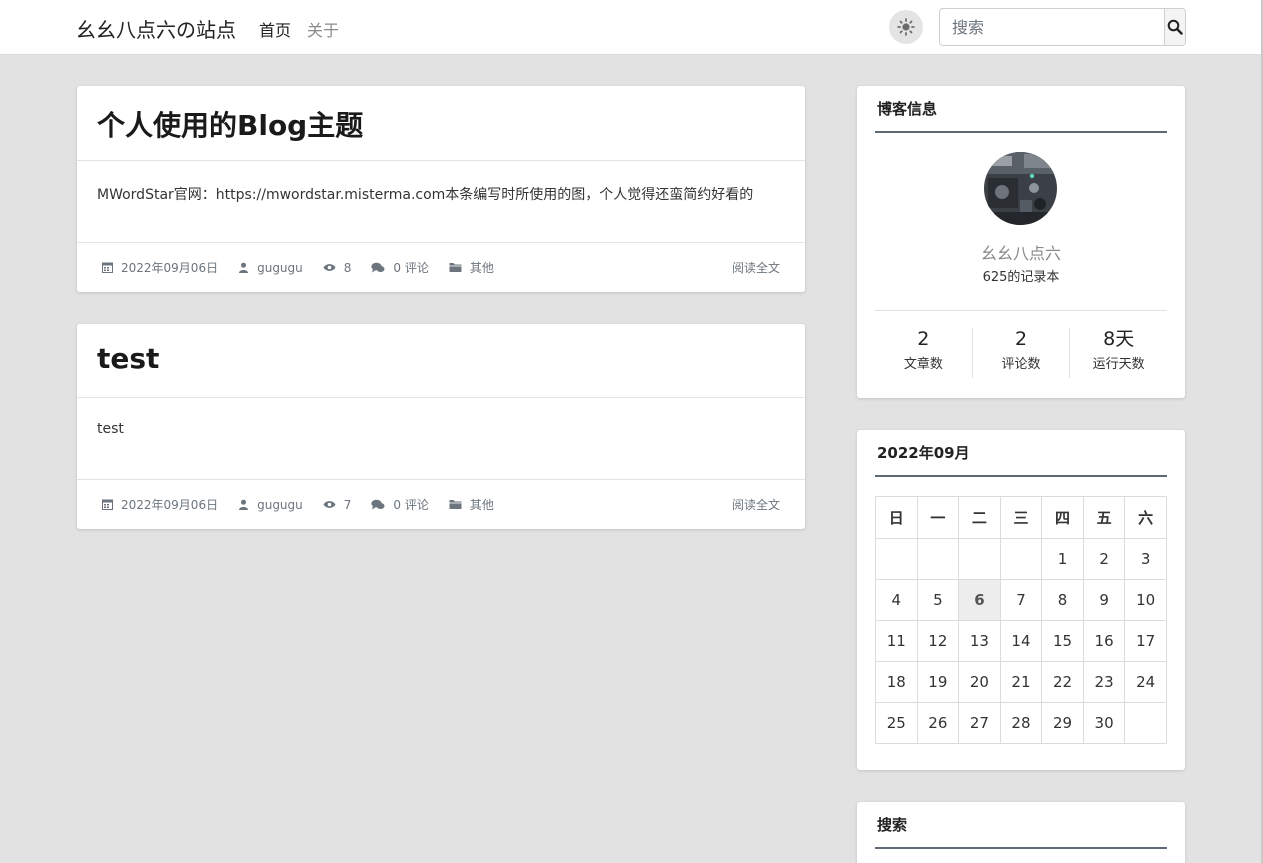 The image size is (1263, 863). What do you see at coordinates (1119, 339) in the screenshot?
I see `stat-value: 8天` at bounding box center [1119, 339].